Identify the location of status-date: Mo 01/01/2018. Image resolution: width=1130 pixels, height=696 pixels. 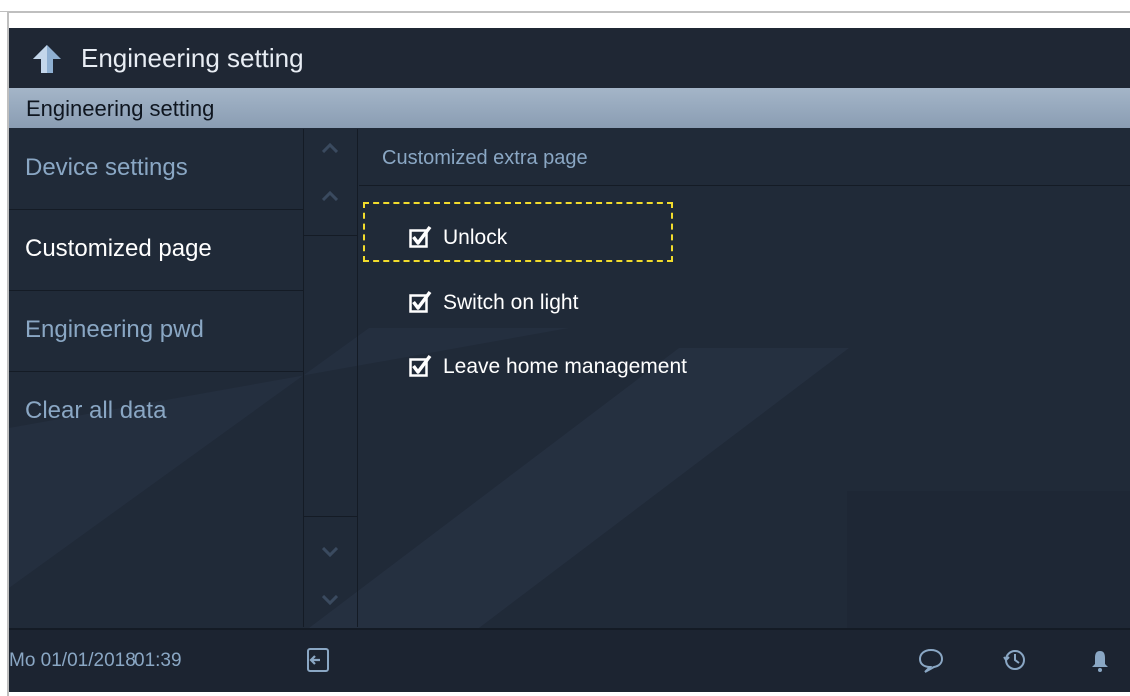
(72, 660).